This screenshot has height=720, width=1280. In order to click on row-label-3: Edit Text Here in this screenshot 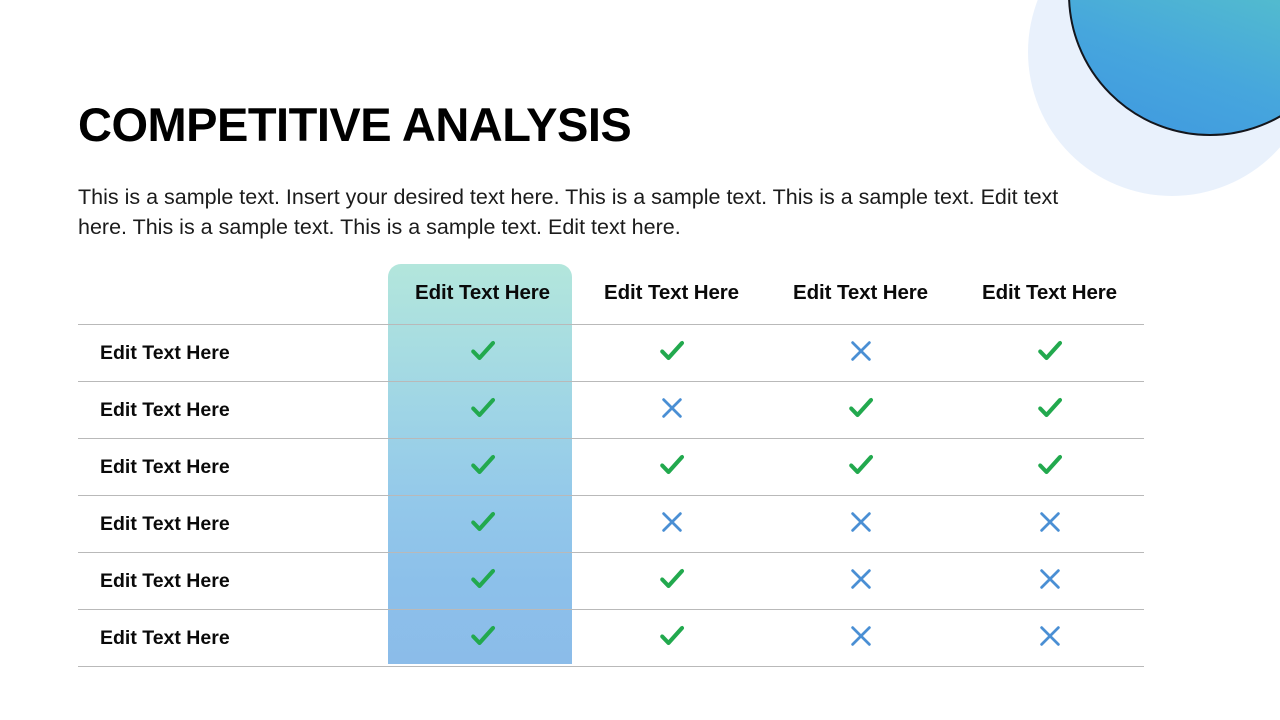, I will do `click(233, 467)`.